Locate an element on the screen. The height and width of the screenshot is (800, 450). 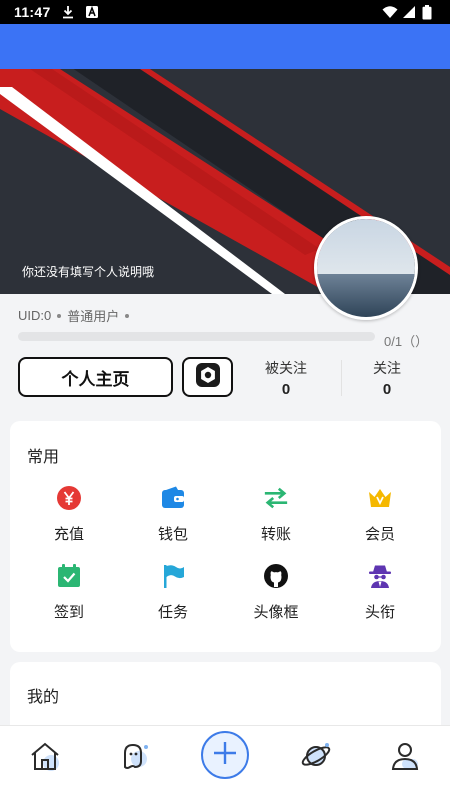
avatar is located at coordinates (366, 268).